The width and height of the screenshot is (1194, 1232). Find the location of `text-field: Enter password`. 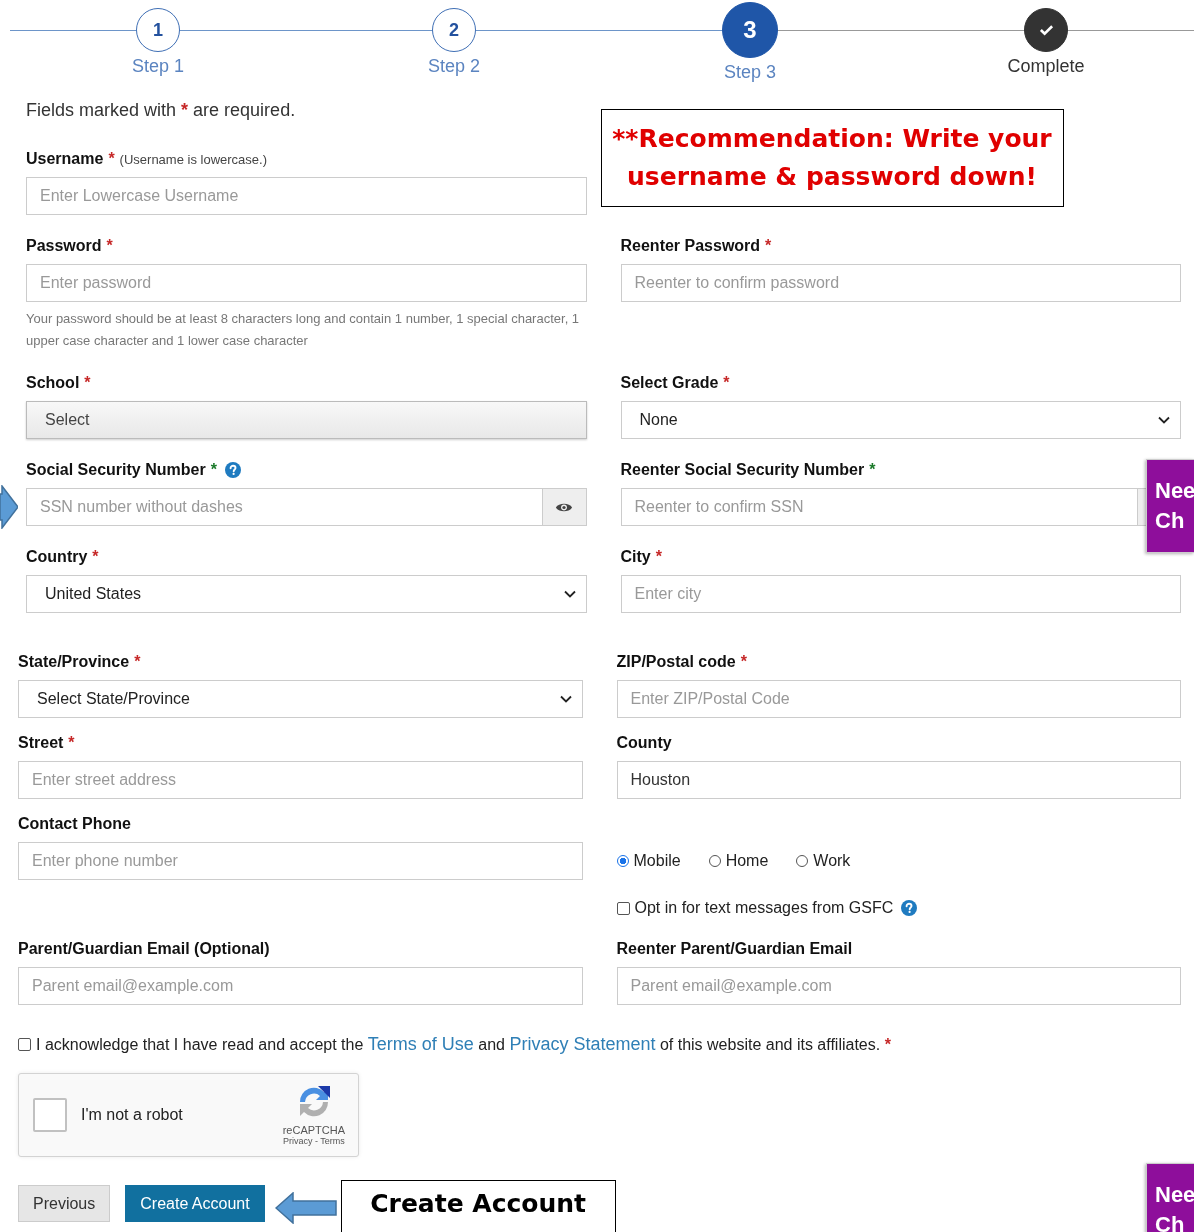

text-field: Enter password is located at coordinates (306, 283).